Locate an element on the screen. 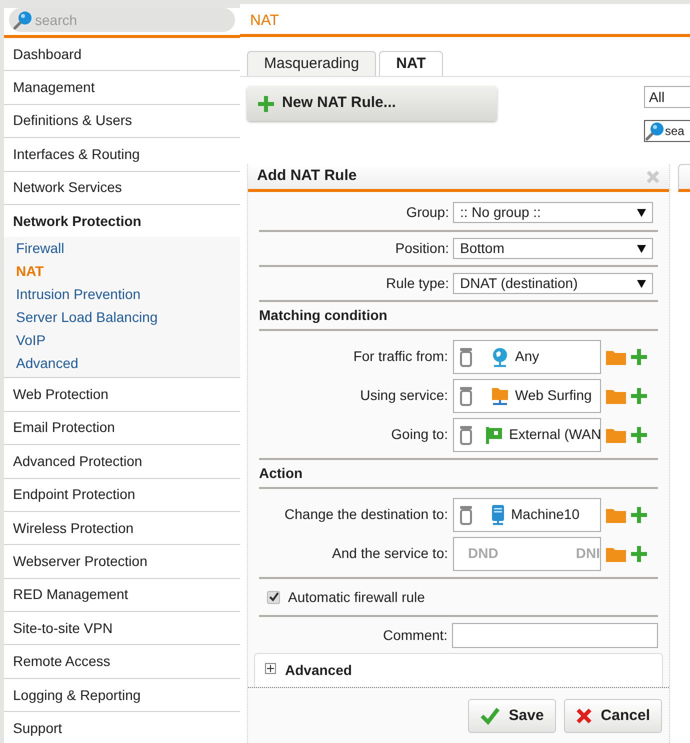 The width and height of the screenshot is (690, 743). sidebar-item: Logging & Reporting is located at coordinates (77, 695).